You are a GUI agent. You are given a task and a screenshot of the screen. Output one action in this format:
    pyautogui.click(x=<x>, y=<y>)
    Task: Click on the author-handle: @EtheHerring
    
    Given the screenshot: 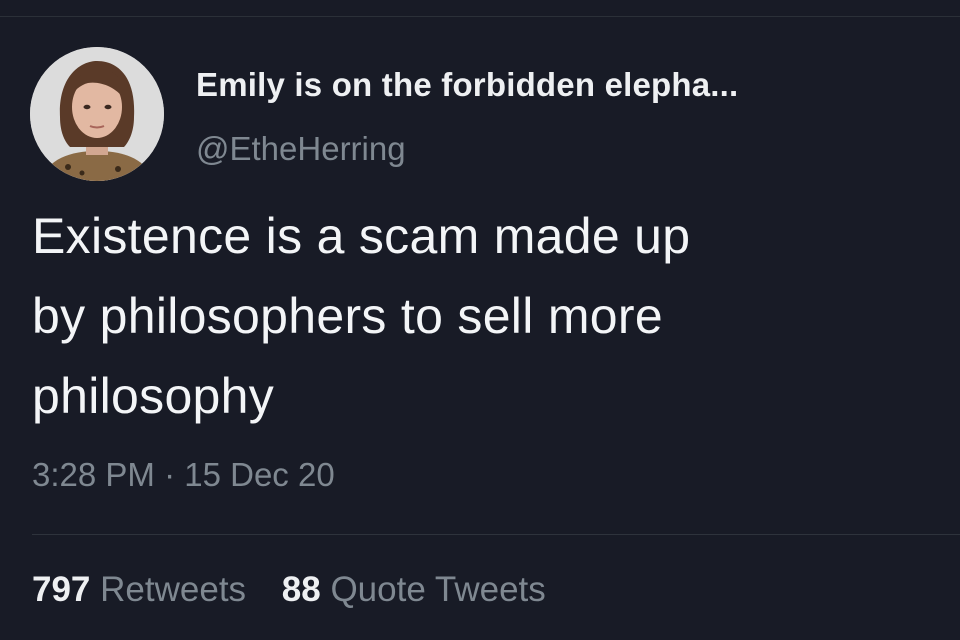 What is the action you would take?
    pyautogui.click(x=301, y=149)
    